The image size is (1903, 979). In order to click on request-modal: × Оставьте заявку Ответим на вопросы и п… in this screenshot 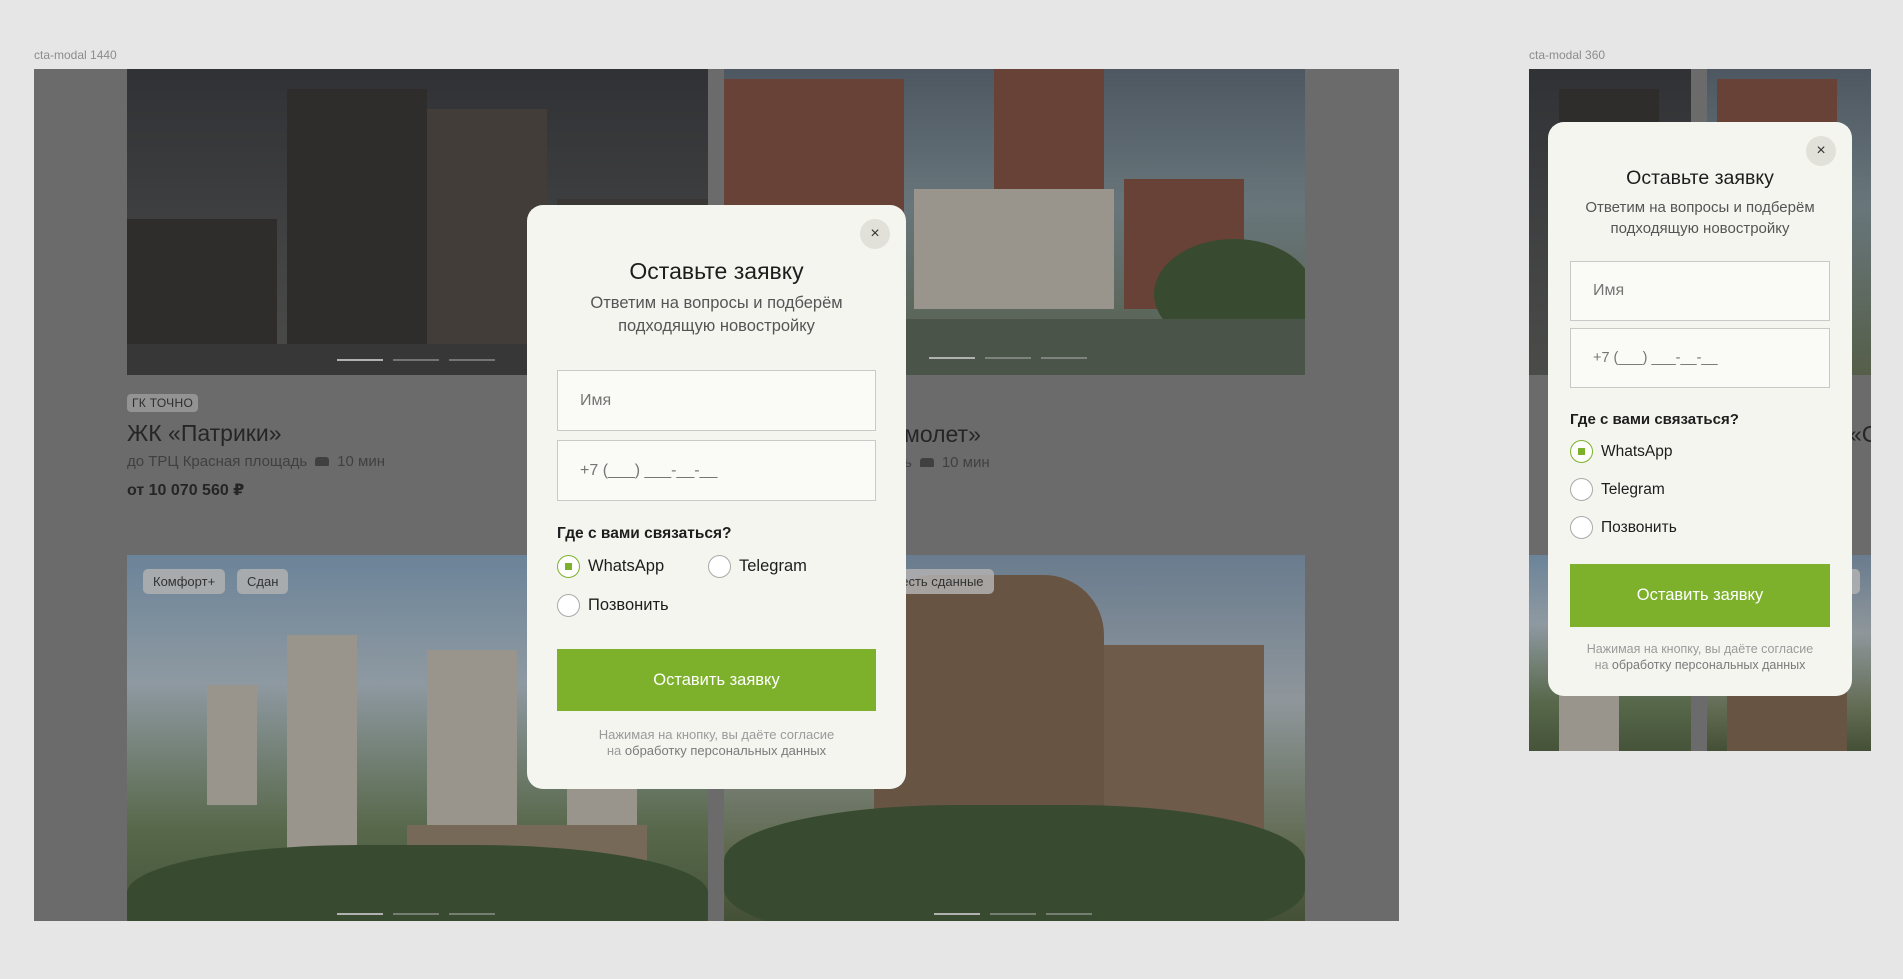, I will do `click(716, 497)`.